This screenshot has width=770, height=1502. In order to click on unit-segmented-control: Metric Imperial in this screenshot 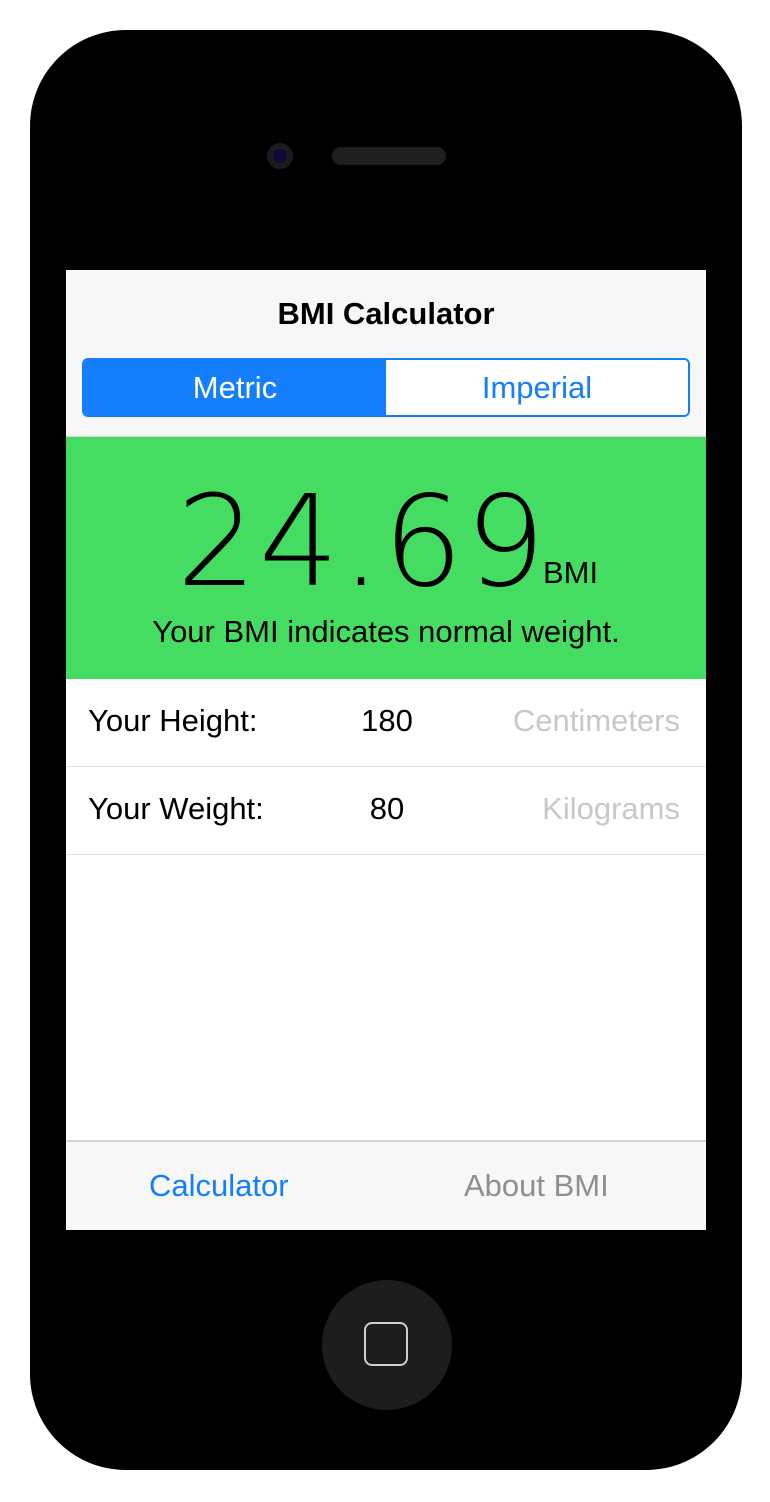, I will do `click(386, 387)`.